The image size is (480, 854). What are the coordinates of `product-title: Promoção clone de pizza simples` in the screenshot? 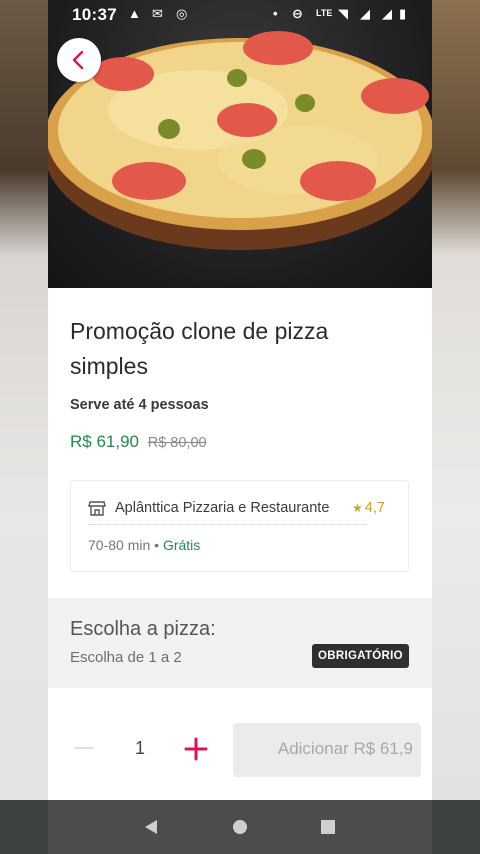 It's located at (199, 348).